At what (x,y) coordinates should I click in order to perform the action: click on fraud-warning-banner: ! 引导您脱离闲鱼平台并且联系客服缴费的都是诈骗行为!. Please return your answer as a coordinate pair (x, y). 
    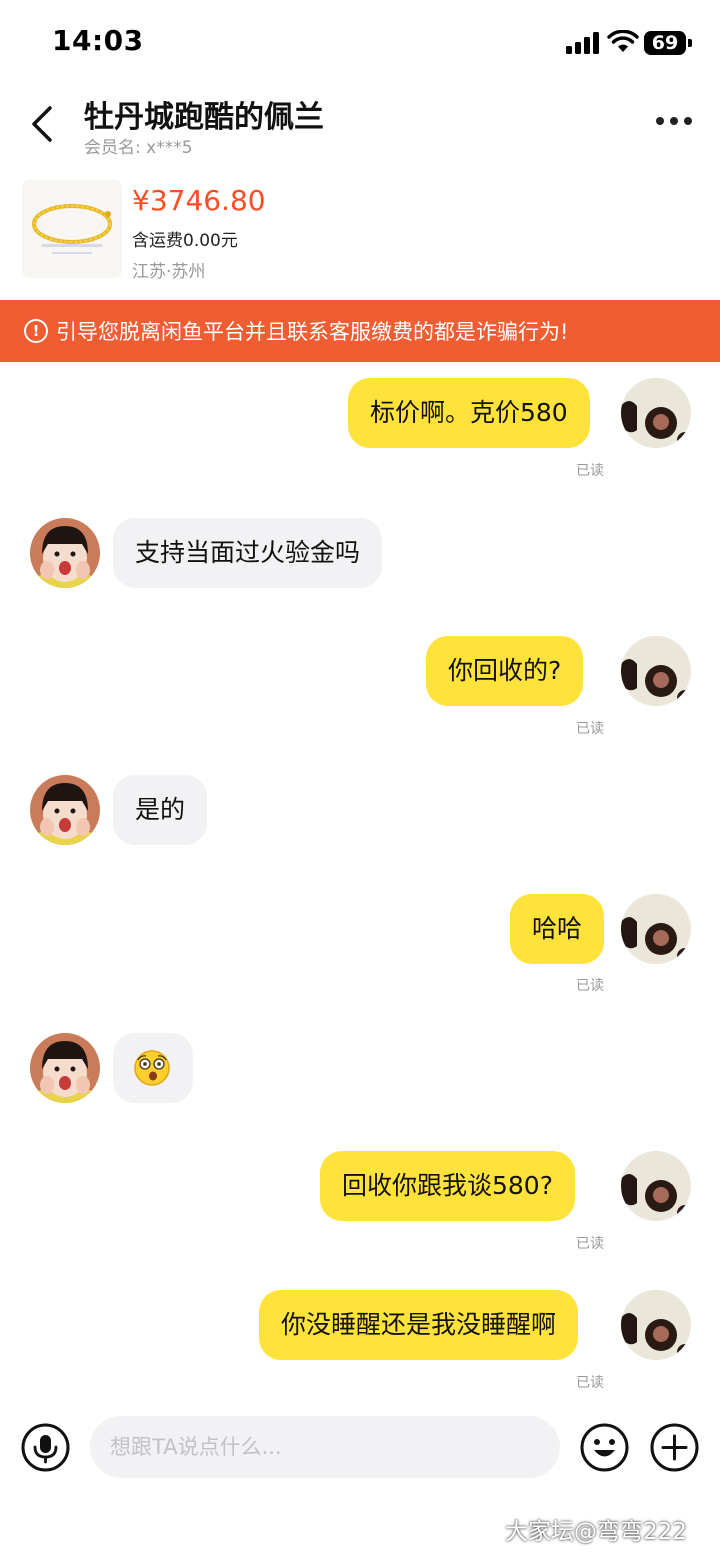
    Looking at the image, I should click on (360, 331).